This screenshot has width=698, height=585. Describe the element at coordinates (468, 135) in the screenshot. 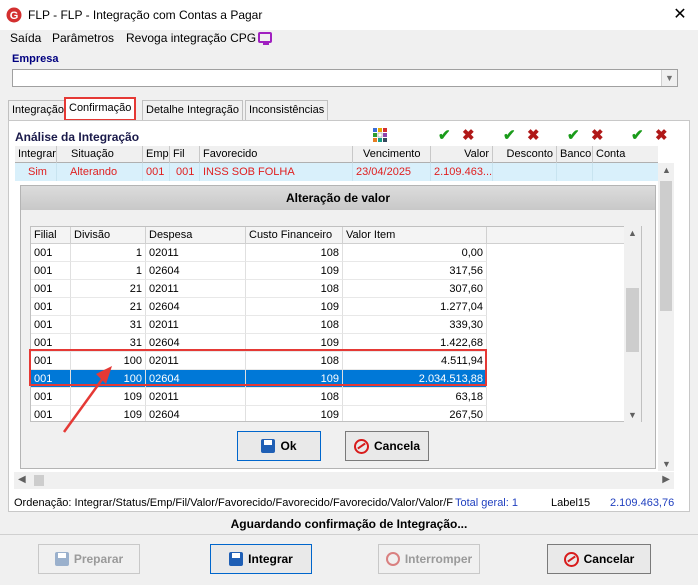

I see `uncheck-all-integrar-icon: ✖` at that location.